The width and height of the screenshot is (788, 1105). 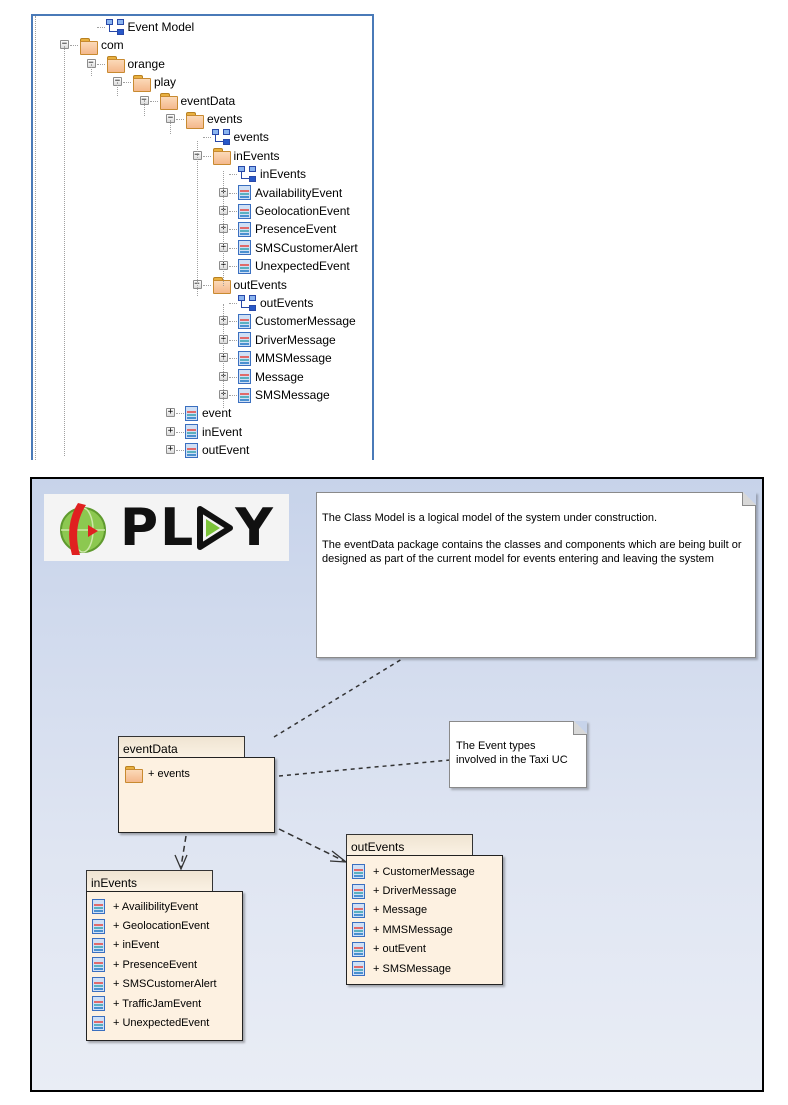 I want to click on package-item-label: + inEvent, so click(x=136, y=945).